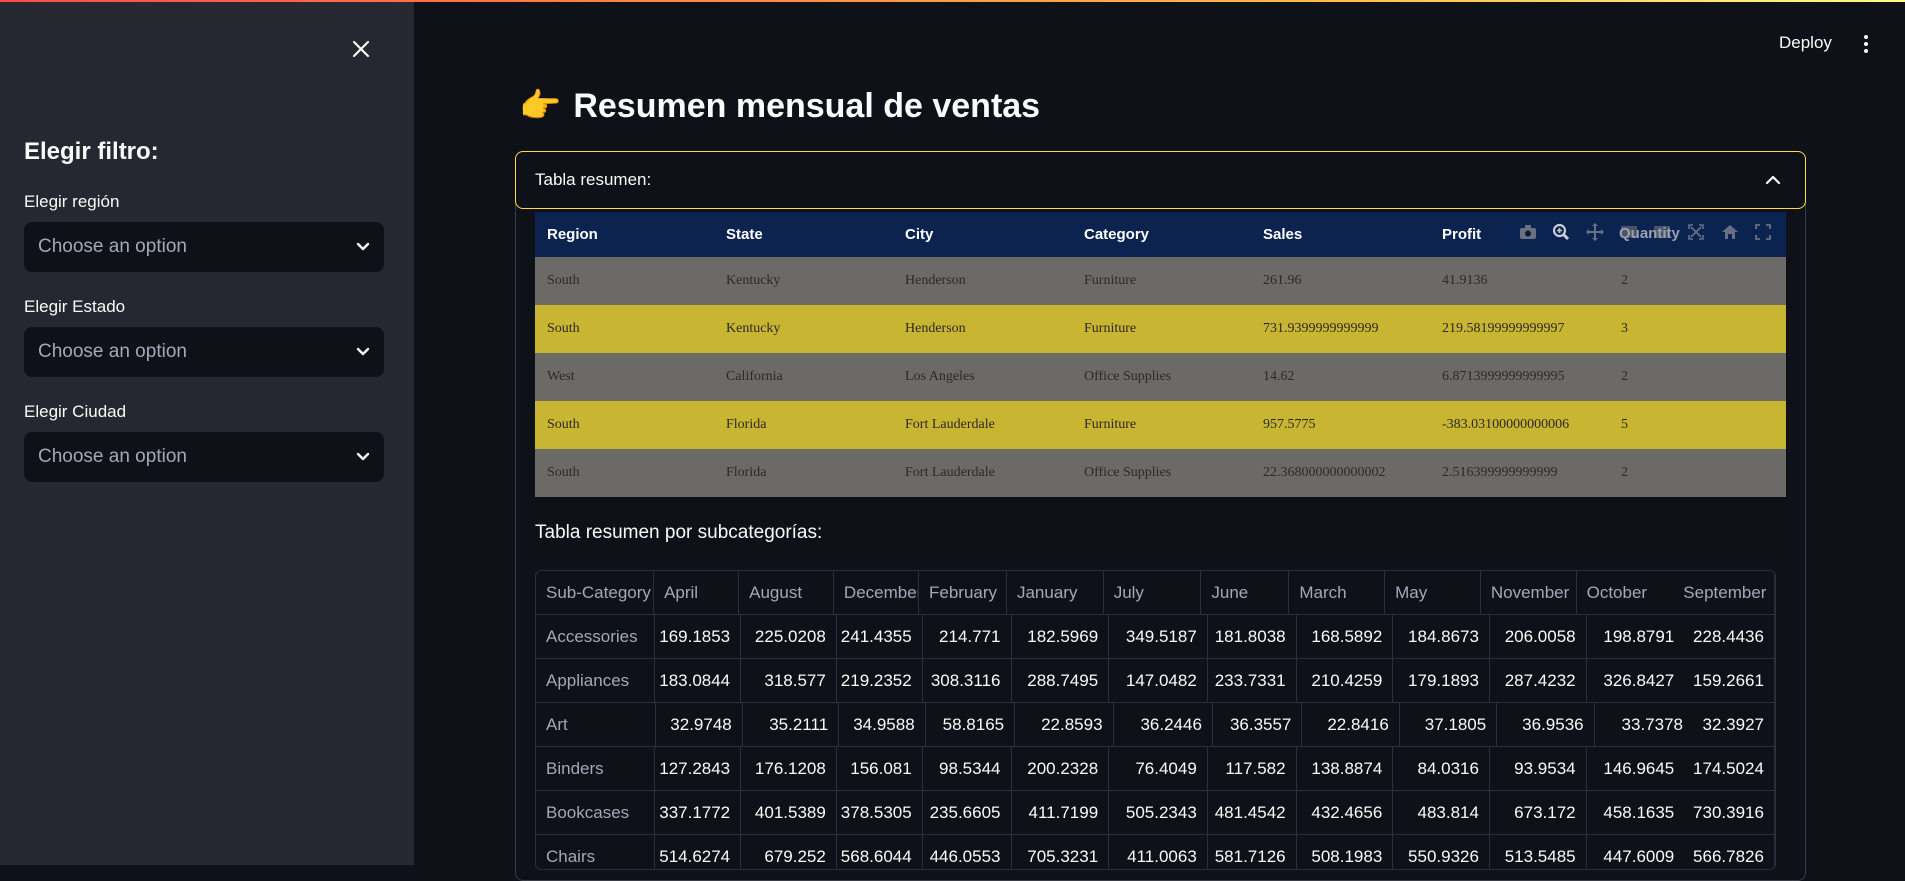  I want to click on dataframe-cell: 458.1635, so click(1636, 813).